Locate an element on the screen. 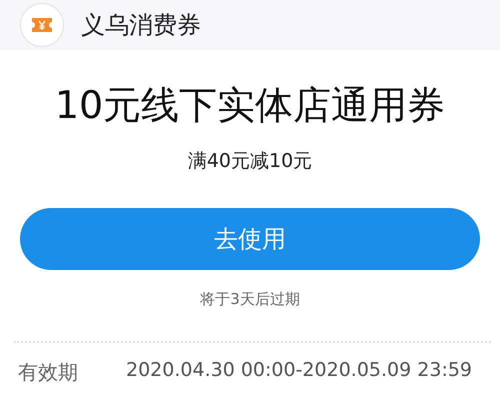 The height and width of the screenshot is (402, 500). ticket-icon is located at coordinates (42, 25).